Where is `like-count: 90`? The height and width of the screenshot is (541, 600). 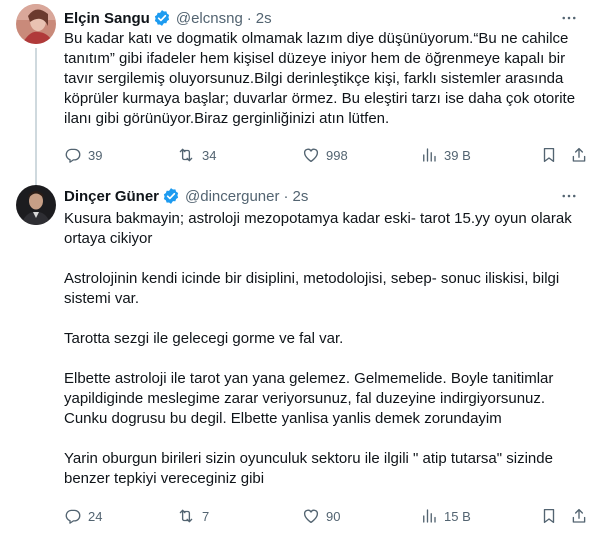
like-count: 90 is located at coordinates (333, 516).